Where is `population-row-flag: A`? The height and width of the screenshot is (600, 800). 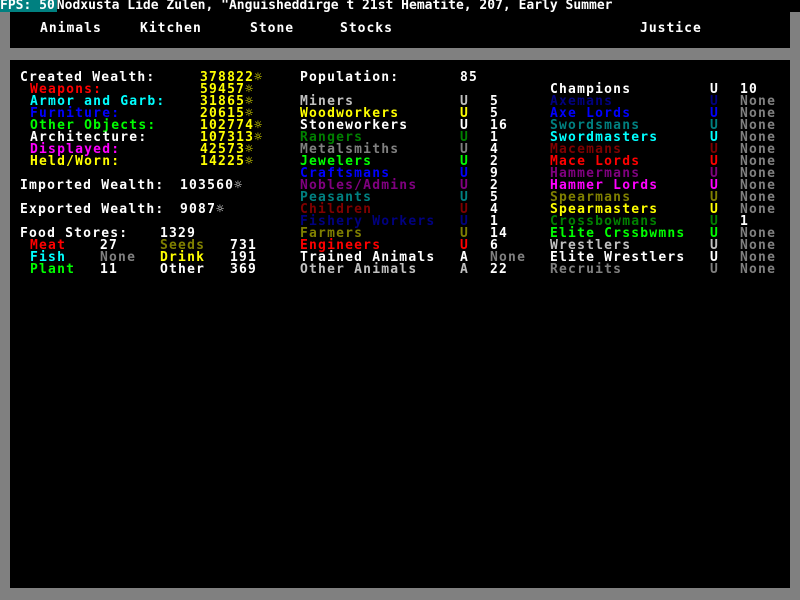 population-row-flag: A is located at coordinates (465, 269).